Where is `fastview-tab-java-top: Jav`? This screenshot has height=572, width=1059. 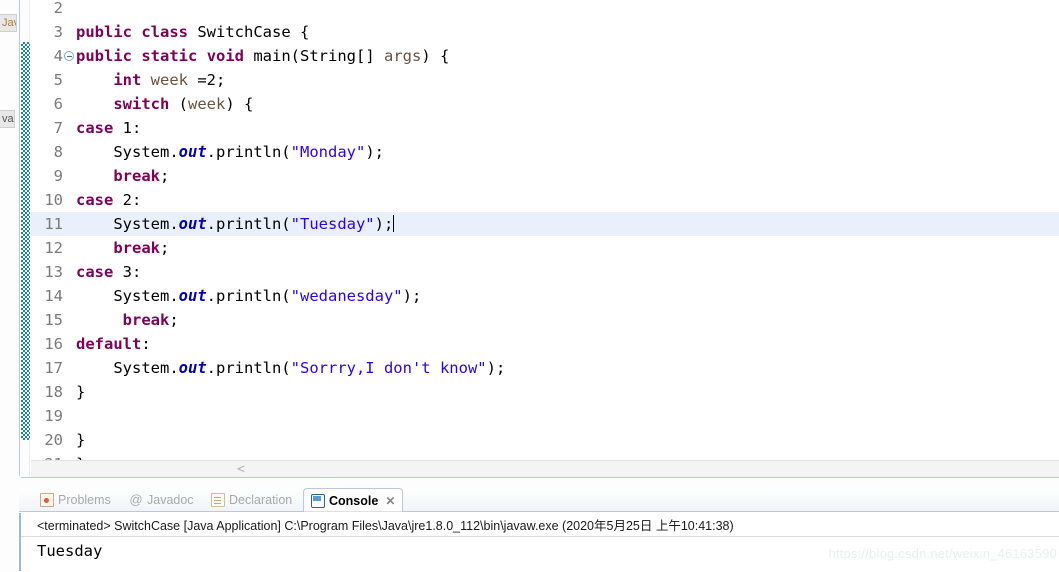 fastview-tab-java-top: Jav is located at coordinates (8, 23).